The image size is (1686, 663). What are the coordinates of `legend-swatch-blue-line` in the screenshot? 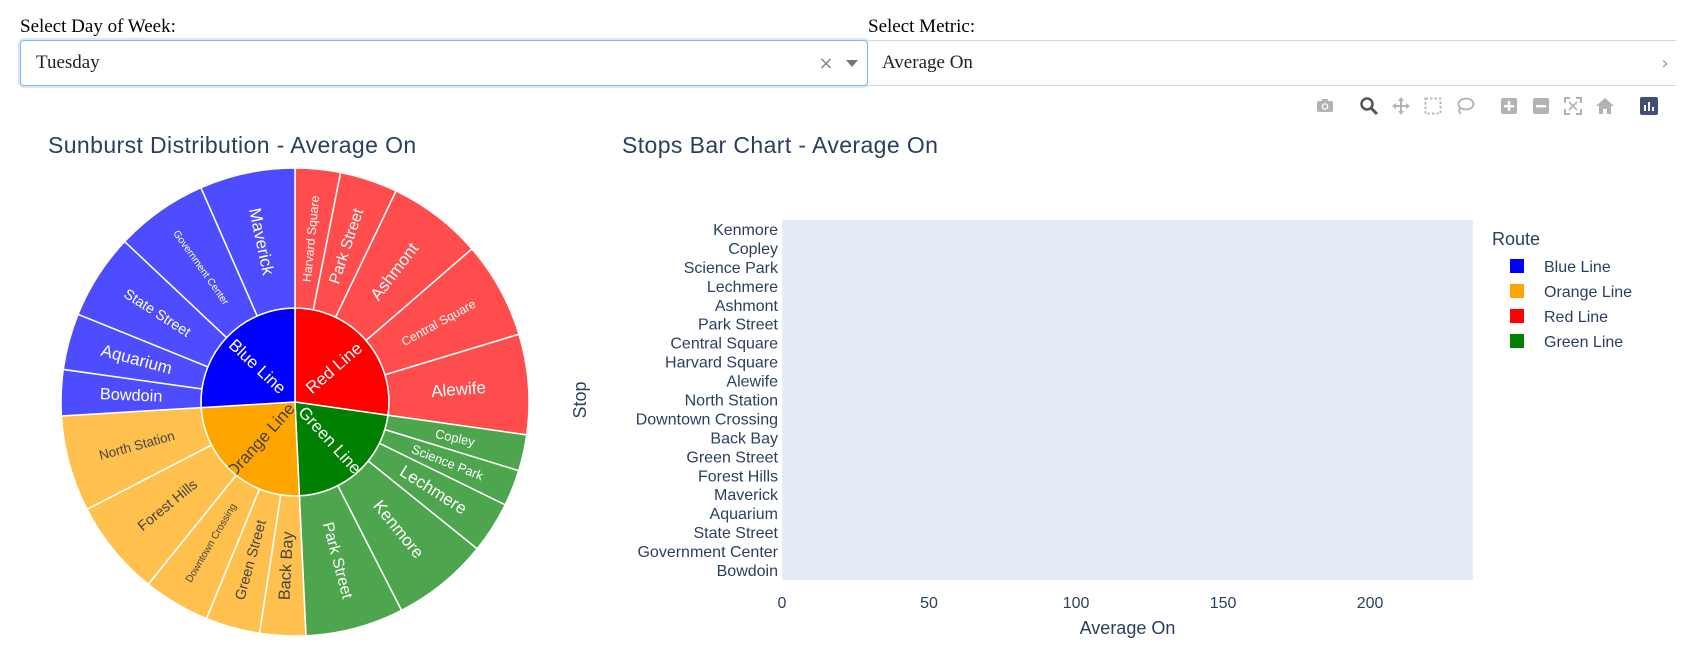 It's located at (1517, 266).